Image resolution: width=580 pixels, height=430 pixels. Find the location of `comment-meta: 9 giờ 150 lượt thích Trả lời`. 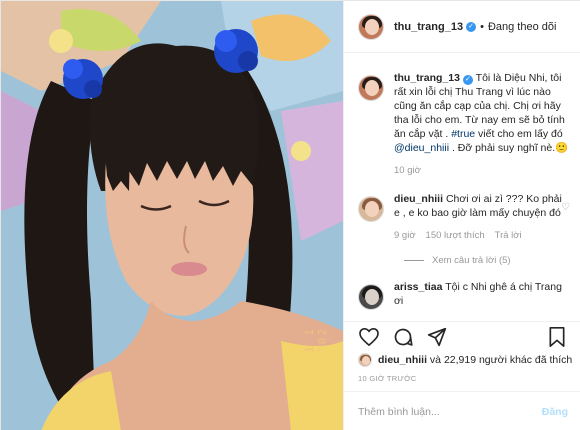

comment-meta: 9 giờ 150 lượt thích Trả lời is located at coordinates (482, 235).